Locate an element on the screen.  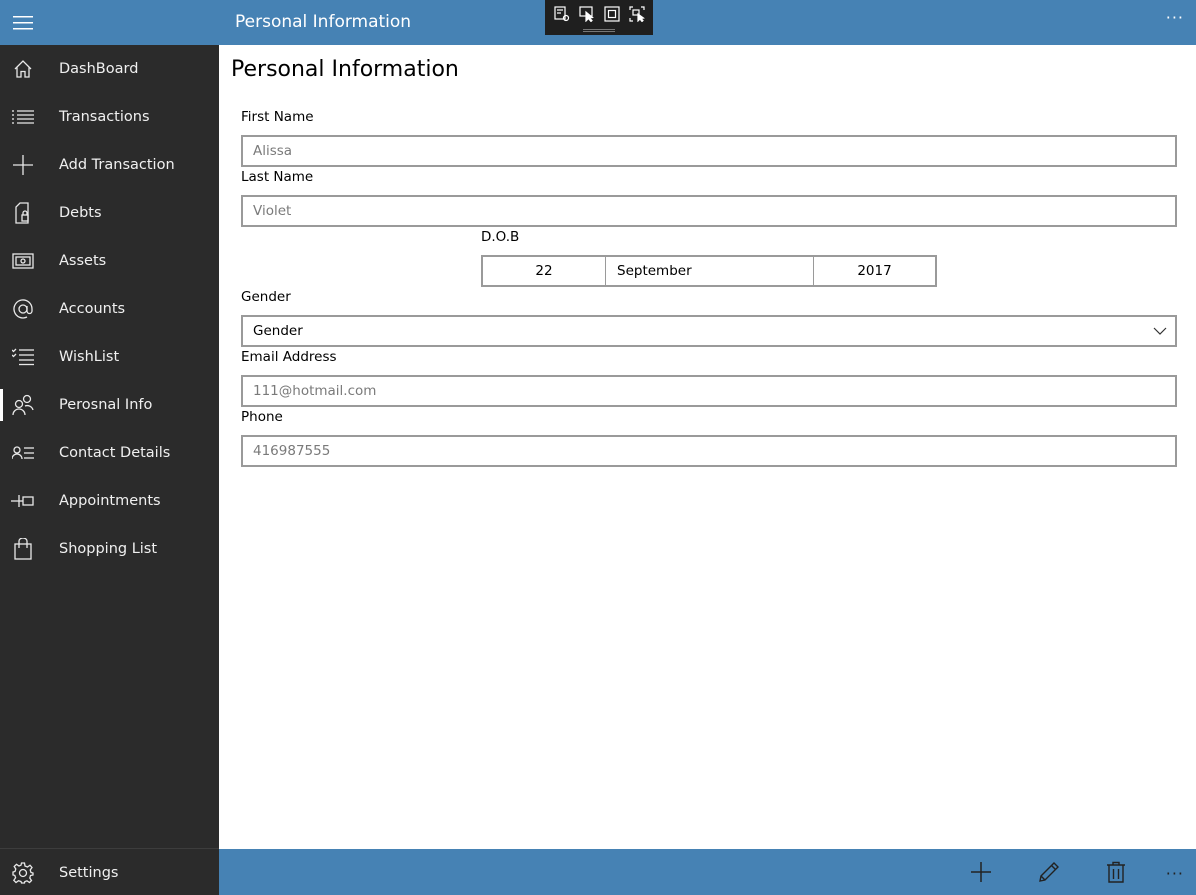
nav-label-settings: Settings is located at coordinates (89, 873).